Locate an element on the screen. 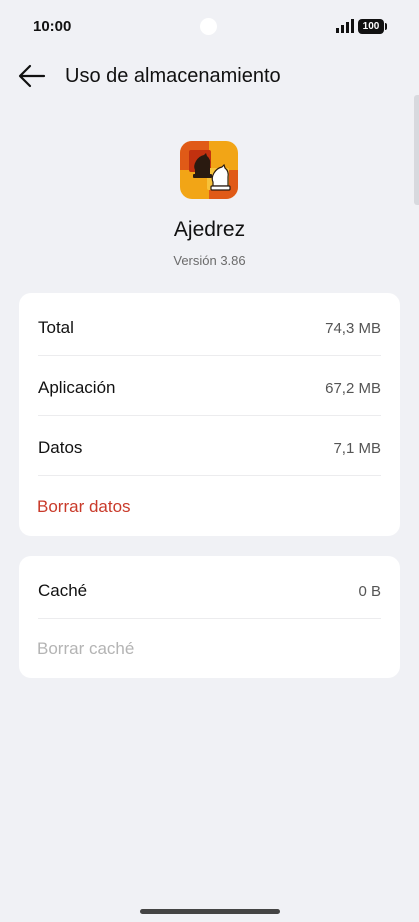 The image size is (419, 922). row-value: 67,2 MB is located at coordinates (353, 388).